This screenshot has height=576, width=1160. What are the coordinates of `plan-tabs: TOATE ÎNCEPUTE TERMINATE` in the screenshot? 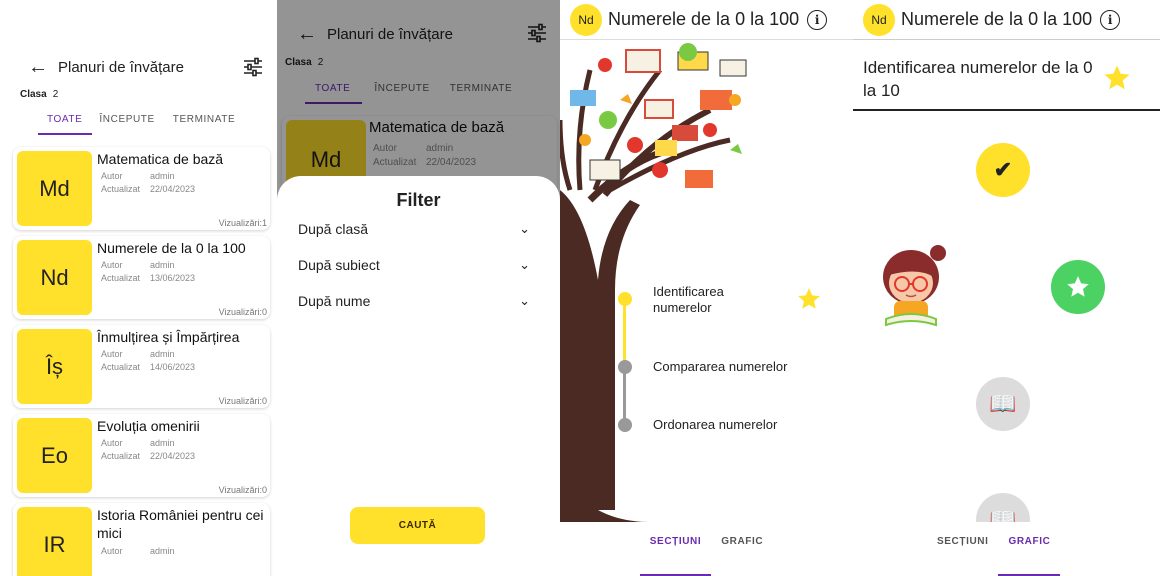 It's located at (136, 124).